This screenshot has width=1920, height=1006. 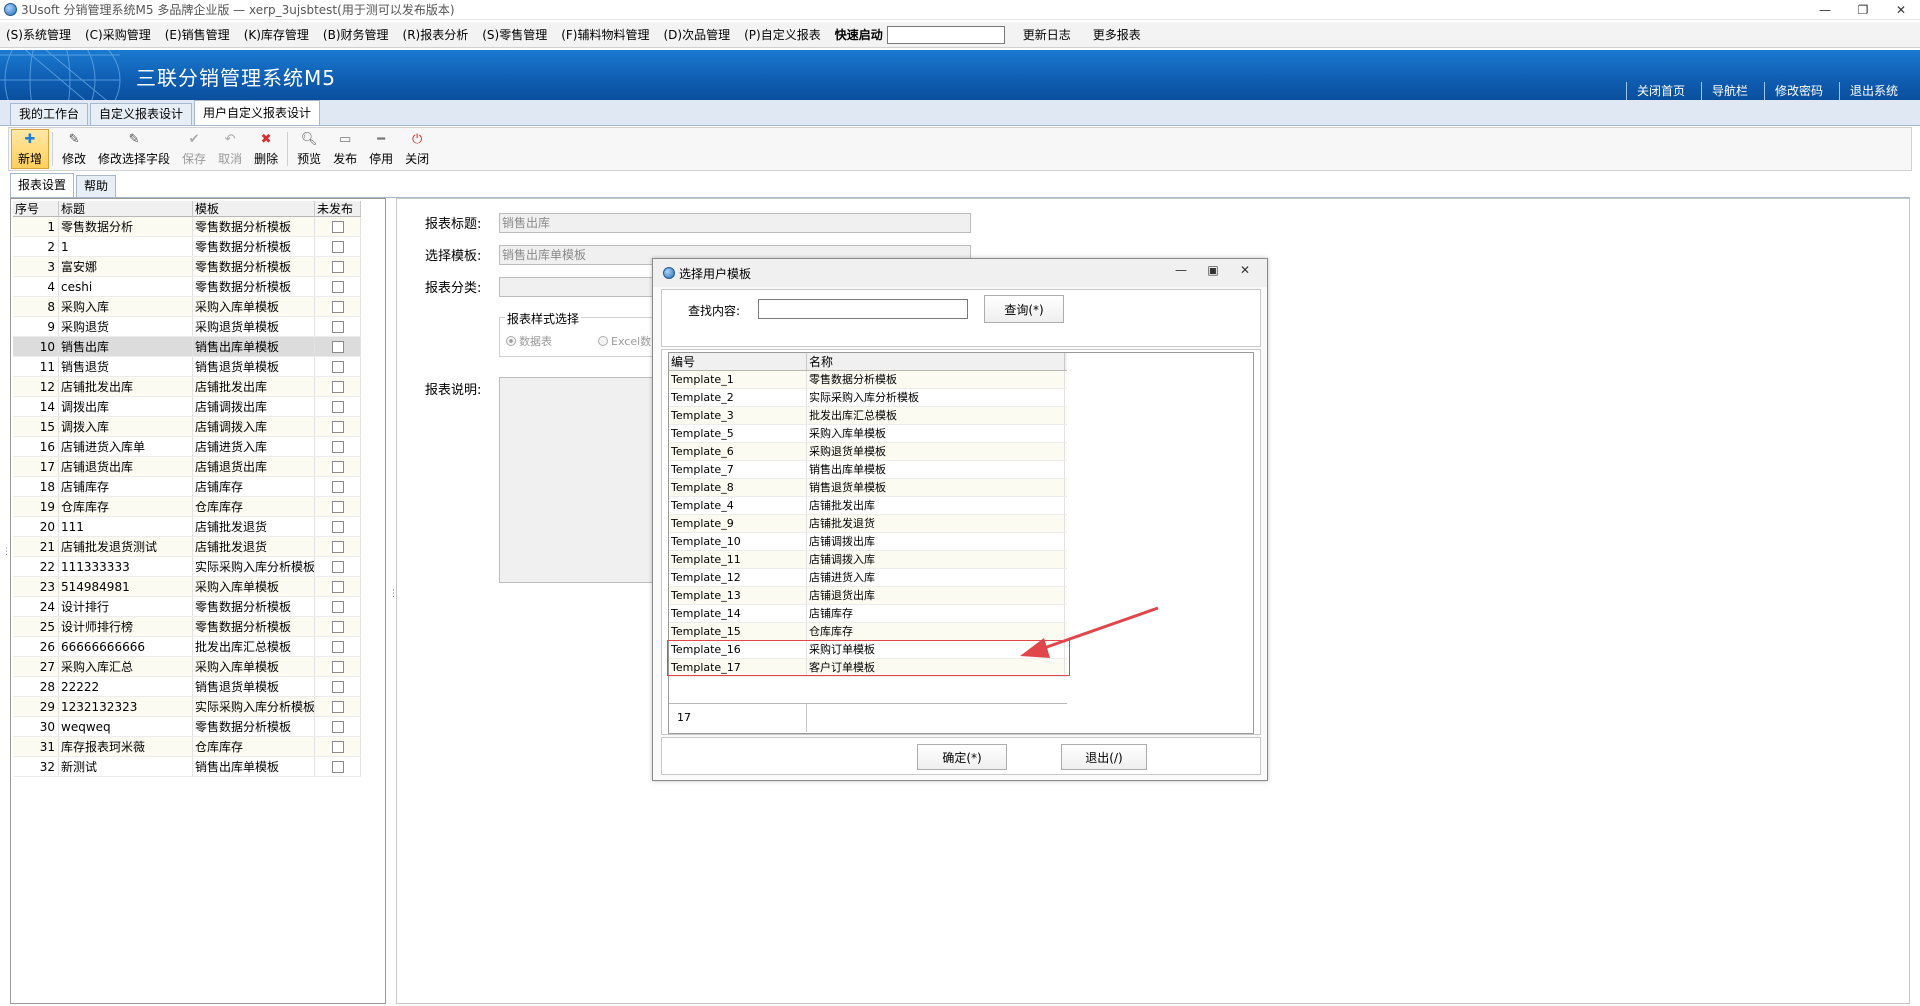 I want to click on table-row: 24 设计排行 零售数据分析模板, so click(x=187, y=607).